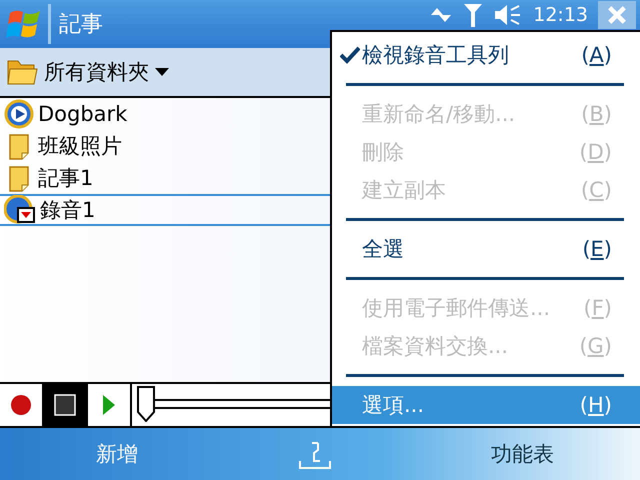 The width and height of the screenshot is (640, 480). What do you see at coordinates (162, 72) in the screenshot?
I see `dropdown-caret-icon` at bounding box center [162, 72].